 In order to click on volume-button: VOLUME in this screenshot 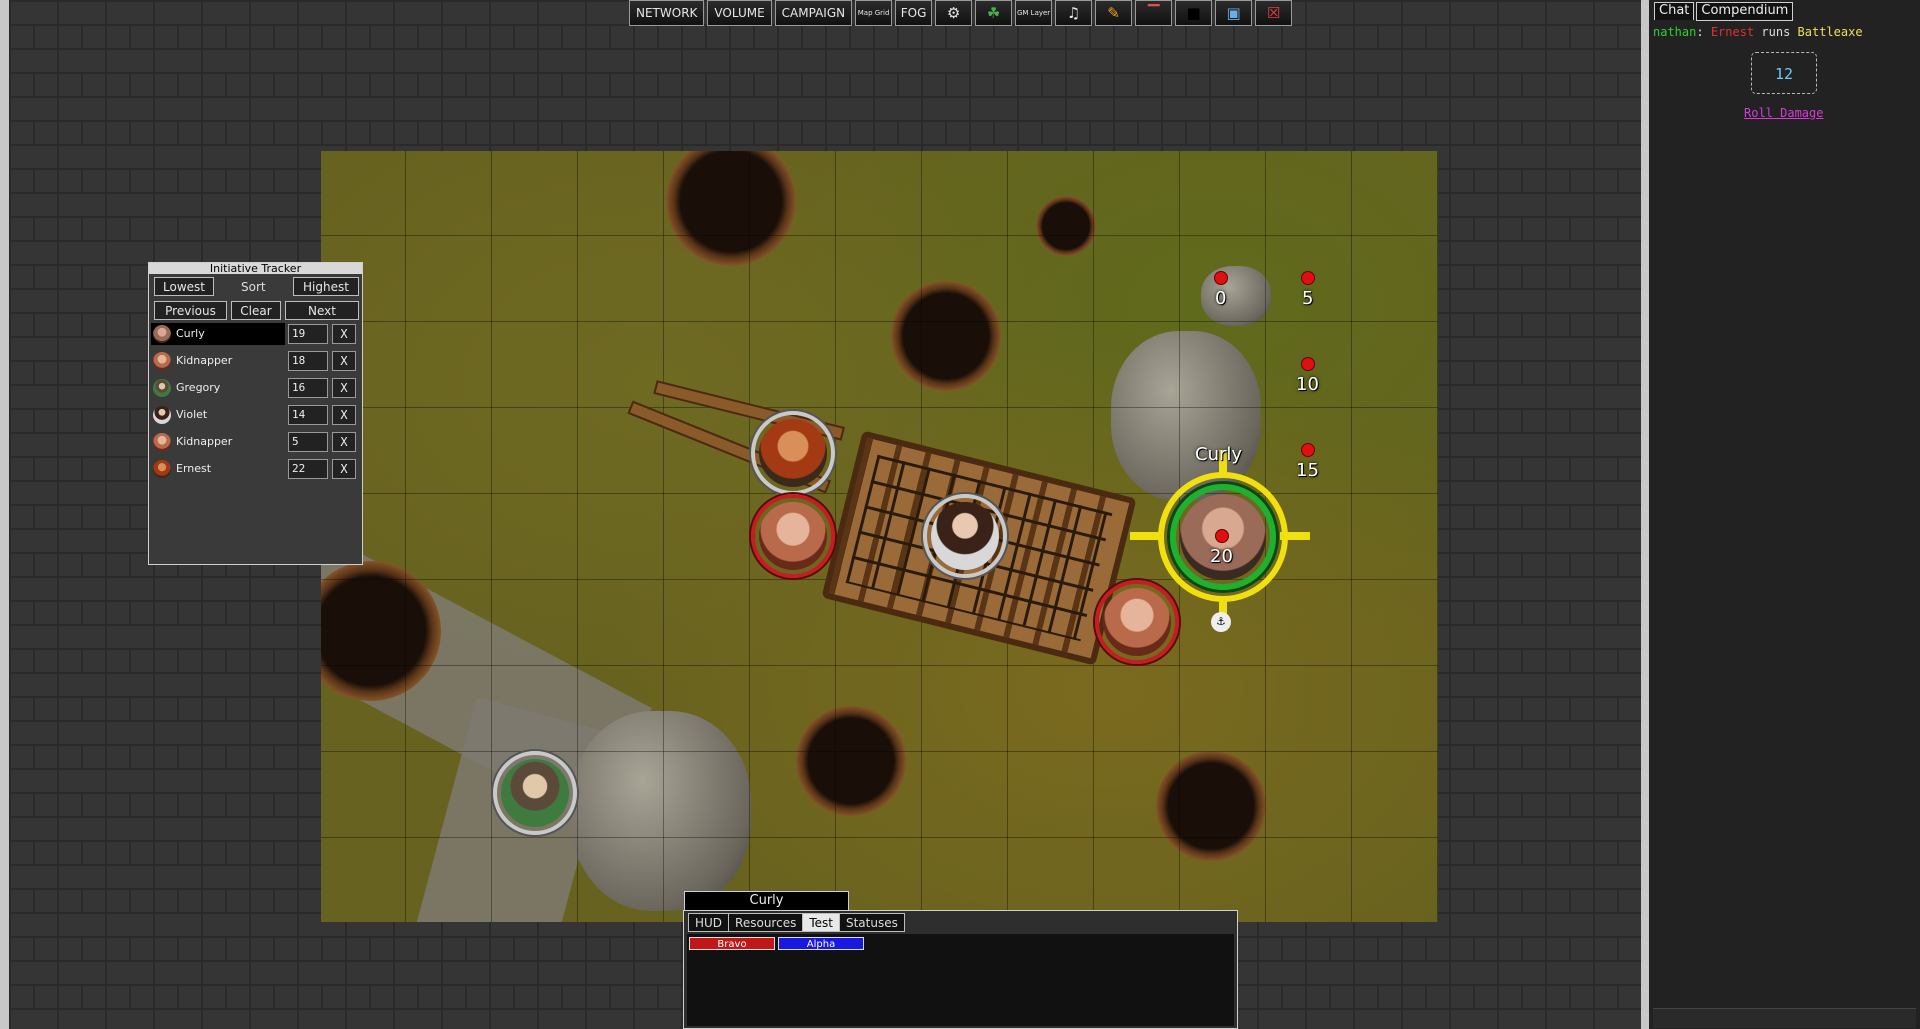, I will do `click(739, 13)`.